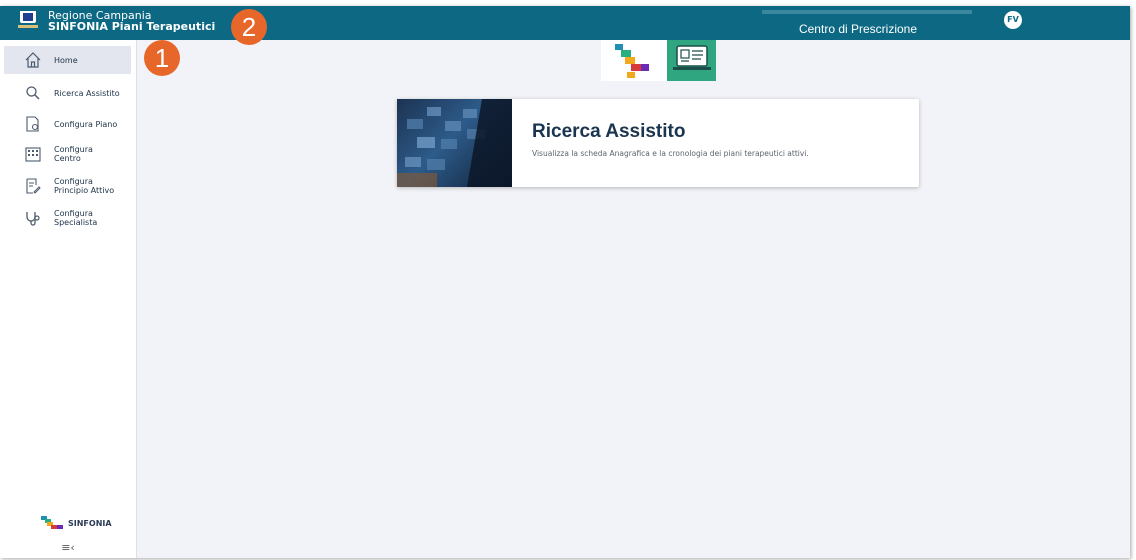  What do you see at coordinates (90, 523) in the screenshot?
I see `sinfonia-logo-text: SINFONIA` at bounding box center [90, 523].